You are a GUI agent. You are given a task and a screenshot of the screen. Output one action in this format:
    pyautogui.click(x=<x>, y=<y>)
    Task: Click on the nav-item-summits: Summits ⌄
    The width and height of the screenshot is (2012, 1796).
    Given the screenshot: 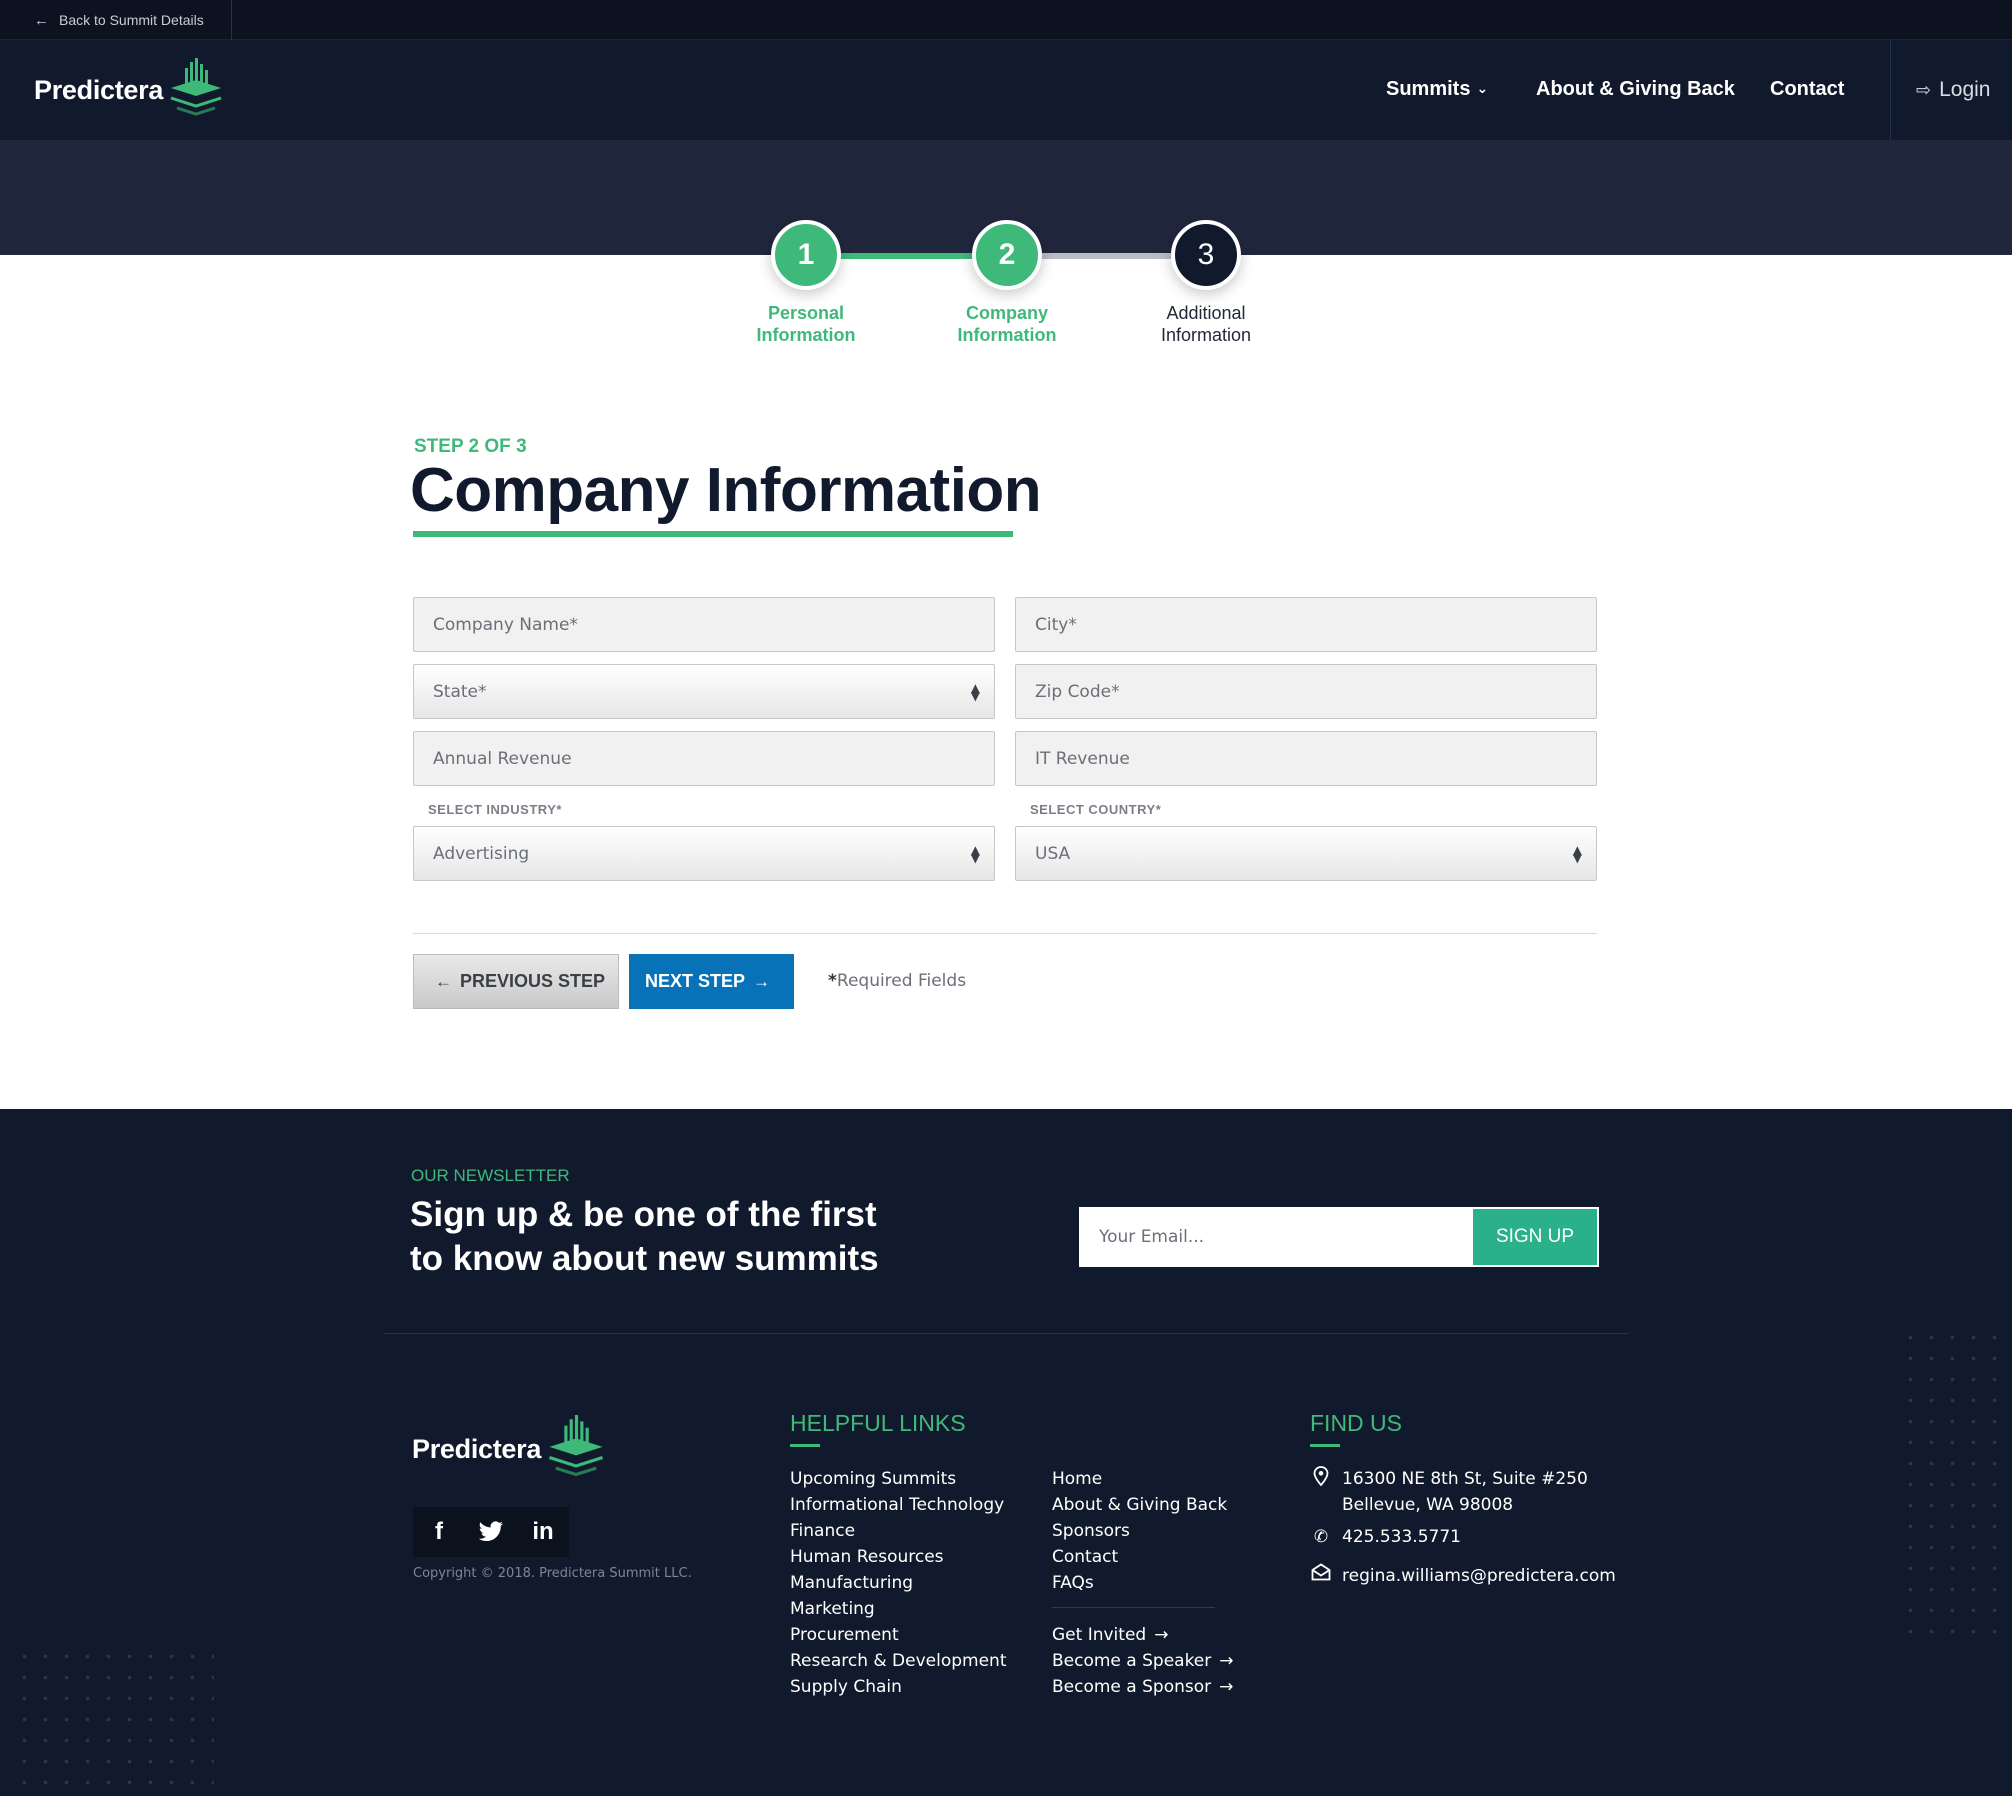 What is the action you would take?
    pyautogui.click(x=1437, y=89)
    